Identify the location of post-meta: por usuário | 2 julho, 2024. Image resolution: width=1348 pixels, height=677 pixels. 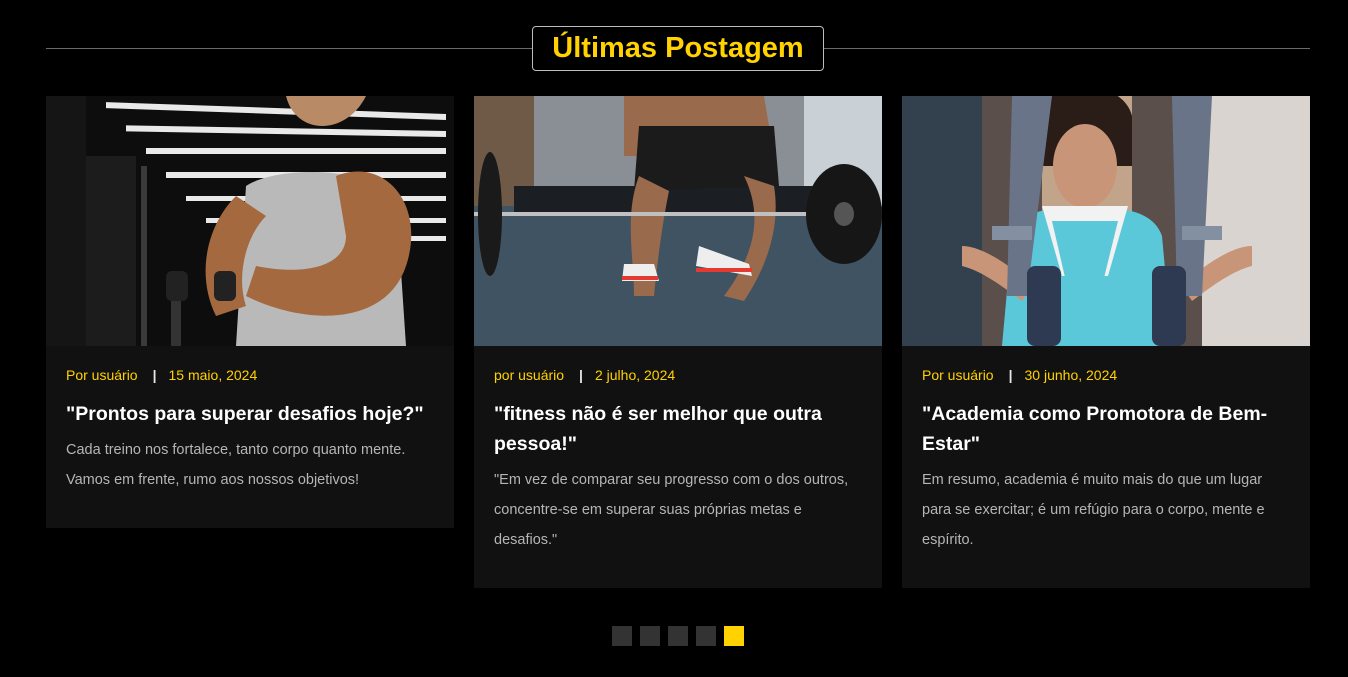
(678, 375).